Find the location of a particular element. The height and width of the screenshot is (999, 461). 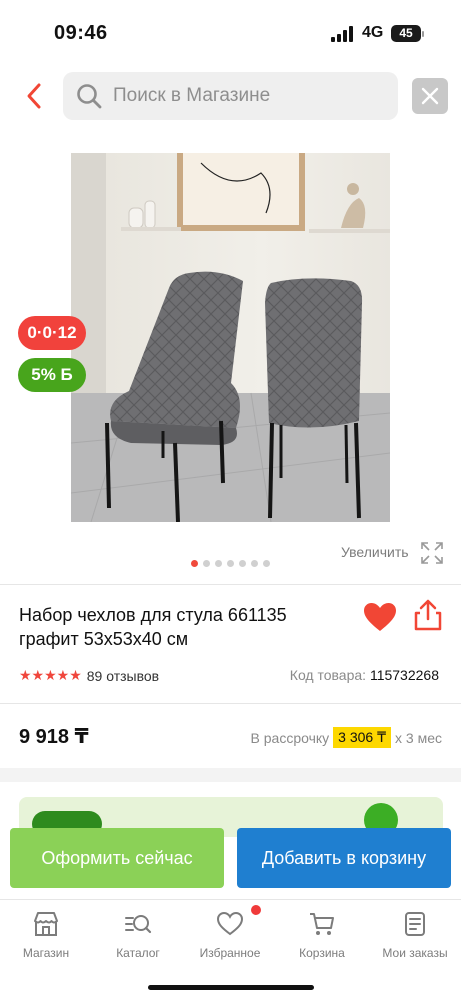

sku-value: 115732268 is located at coordinates (404, 675).